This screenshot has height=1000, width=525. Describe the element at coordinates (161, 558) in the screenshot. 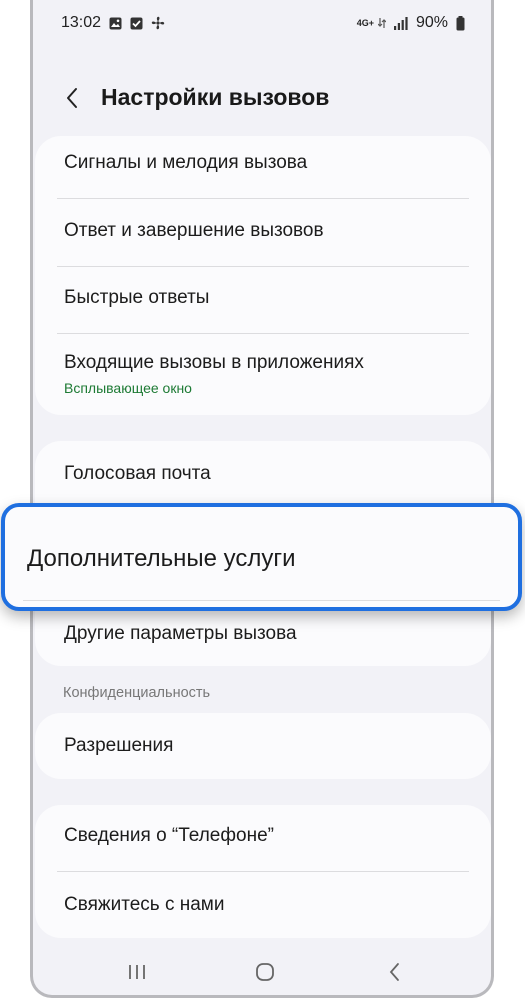

I see `menu-item-label: Дополнительные услуги` at that location.